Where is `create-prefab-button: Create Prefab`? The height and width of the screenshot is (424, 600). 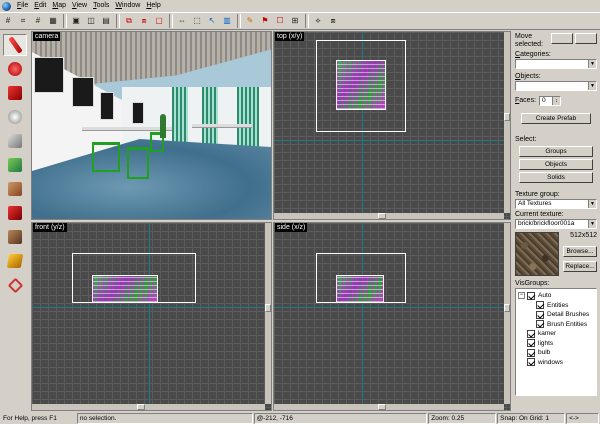
create-prefab-button: Create Prefab is located at coordinates (556, 118).